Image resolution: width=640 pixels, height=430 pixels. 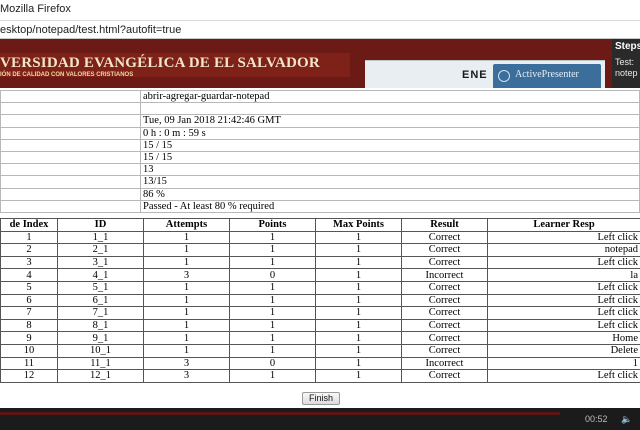 I want to click on cell-id: 3_1, so click(x=100, y=262).